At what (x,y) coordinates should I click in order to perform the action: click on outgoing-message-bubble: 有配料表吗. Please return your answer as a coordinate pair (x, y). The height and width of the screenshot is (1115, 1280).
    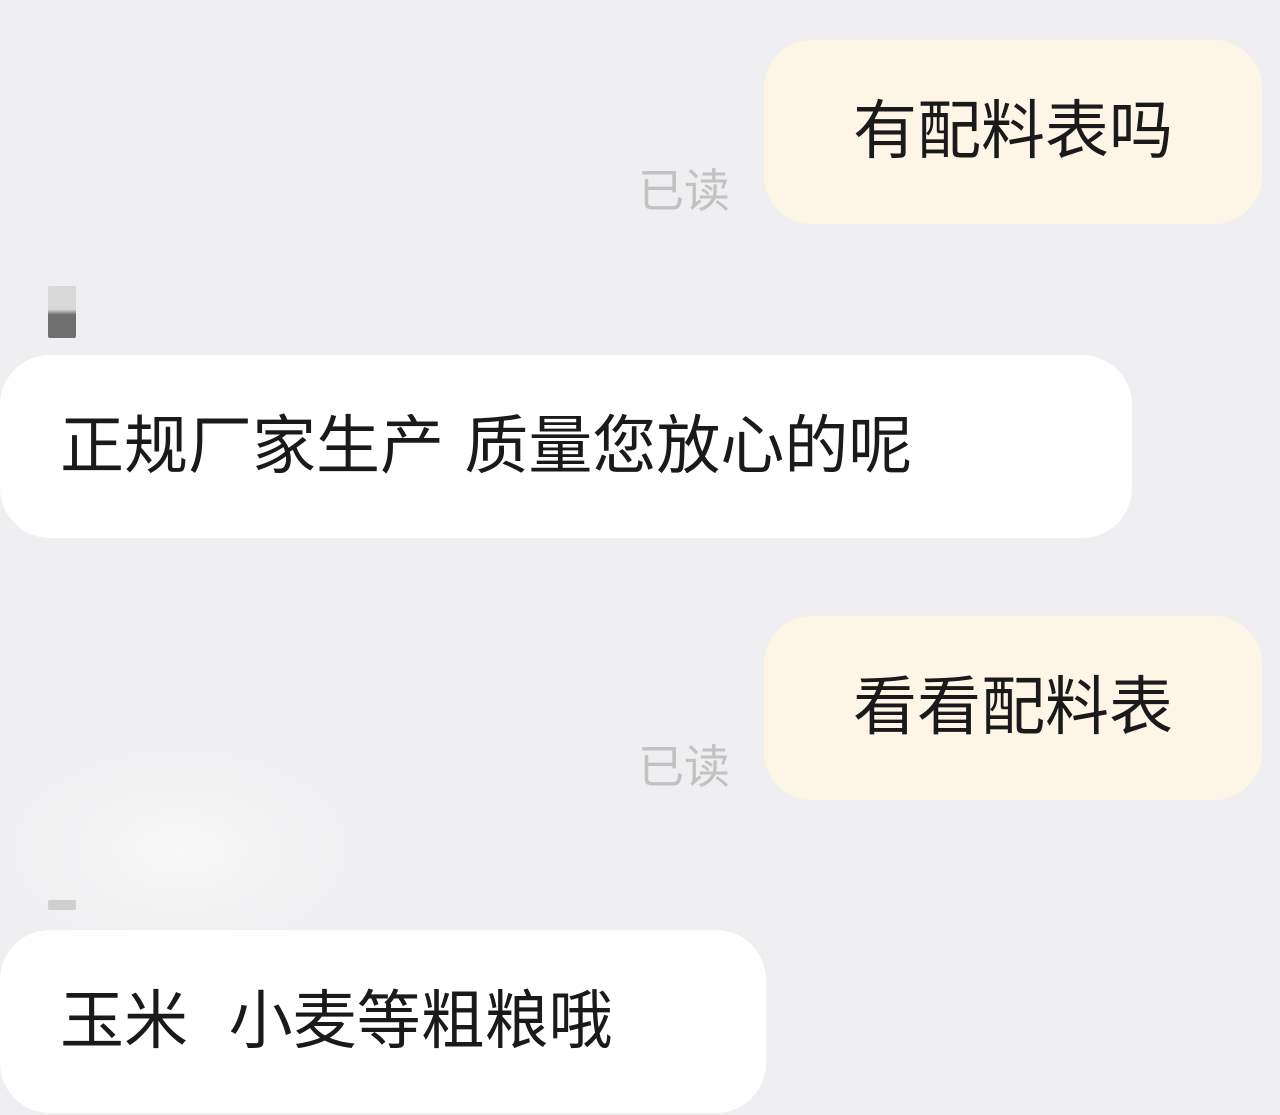
    Looking at the image, I should click on (1013, 132).